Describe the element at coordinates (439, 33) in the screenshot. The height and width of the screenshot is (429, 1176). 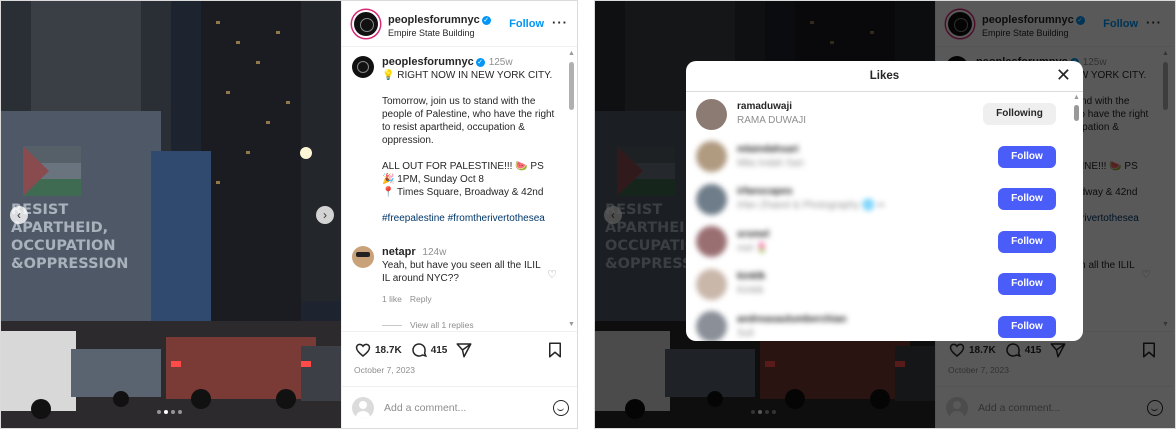
I see `post-location: Empire State Building` at that location.